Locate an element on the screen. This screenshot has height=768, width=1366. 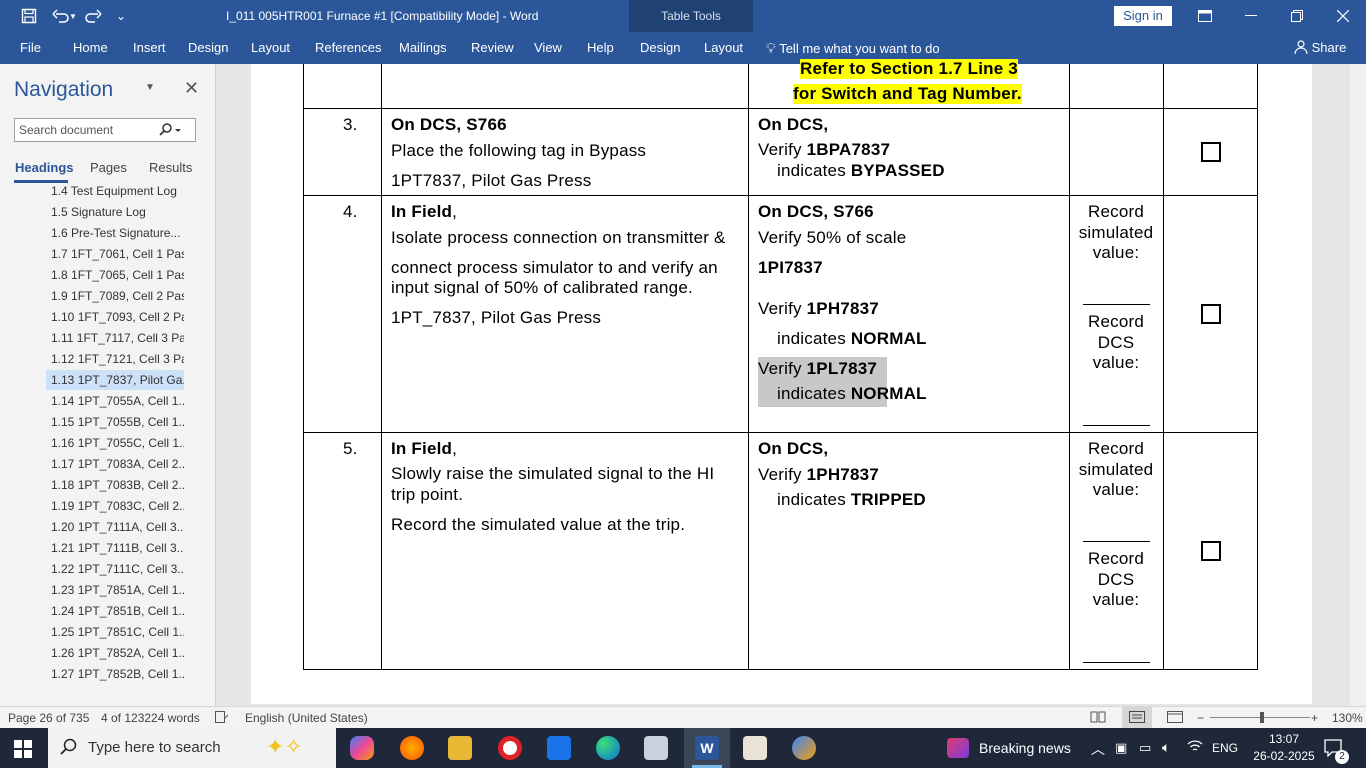
wifi-icon is located at coordinates (1195, 747).